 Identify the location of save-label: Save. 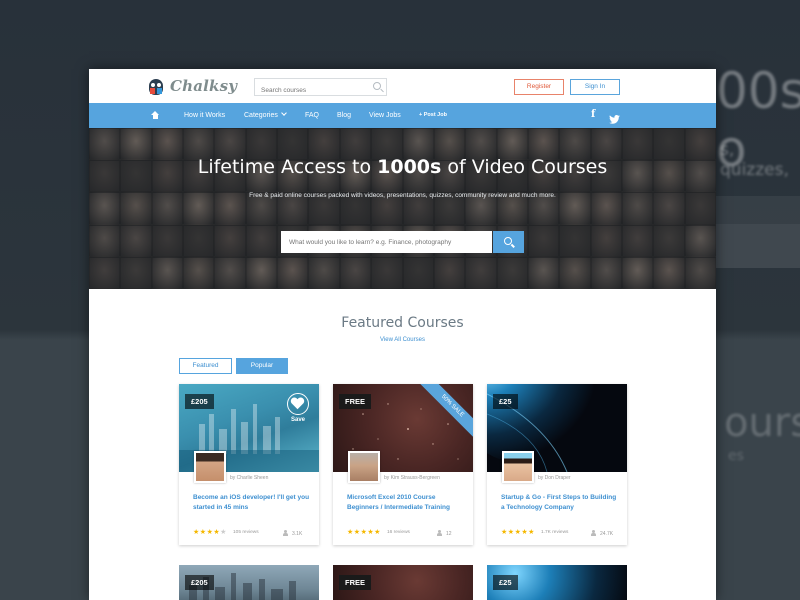
(298, 420).